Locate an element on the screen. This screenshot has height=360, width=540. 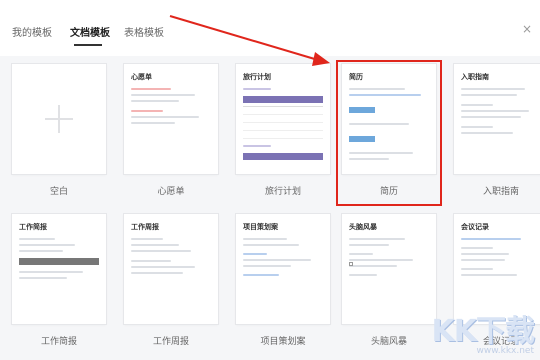
site-watermark: KK下载 www.kkx.net is located at coordinates (483, 331).